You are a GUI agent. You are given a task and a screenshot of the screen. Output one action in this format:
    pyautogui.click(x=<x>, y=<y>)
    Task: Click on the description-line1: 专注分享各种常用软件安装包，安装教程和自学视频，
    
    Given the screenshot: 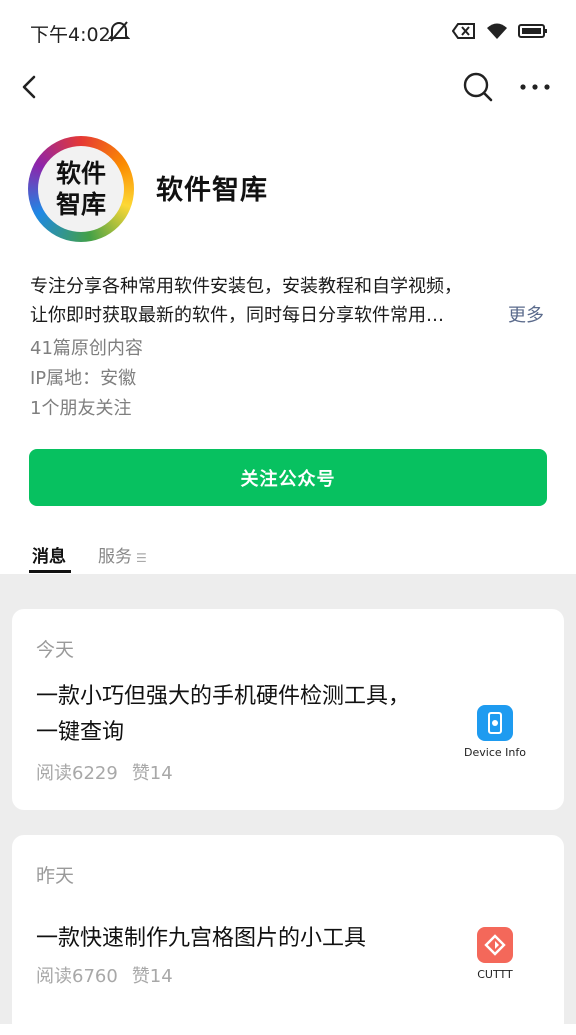 What is the action you would take?
    pyautogui.click(x=246, y=286)
    